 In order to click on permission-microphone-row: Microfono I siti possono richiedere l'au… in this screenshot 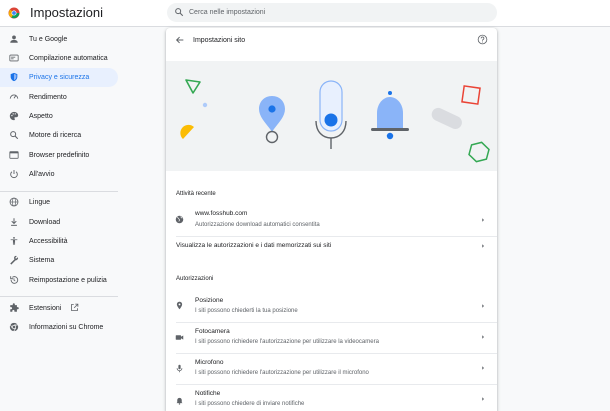, I will do `click(331, 369)`.